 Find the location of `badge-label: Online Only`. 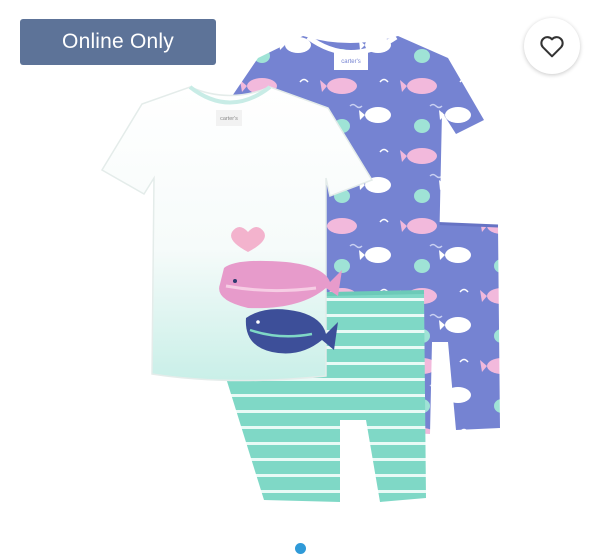

badge-label: Online Only is located at coordinates (118, 41).